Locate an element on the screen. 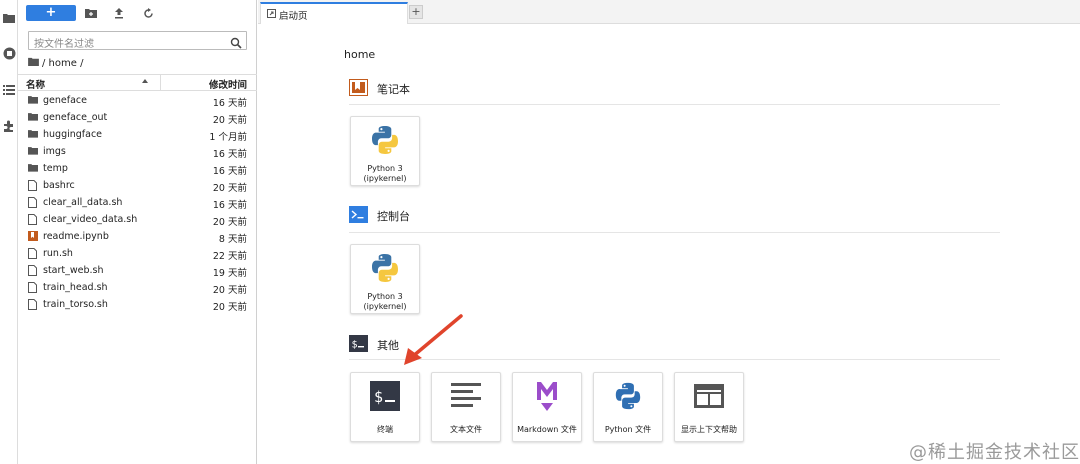 Image resolution: width=1080 pixels, height=464 pixels. card-label-line1: Python 3 is located at coordinates (385, 168).